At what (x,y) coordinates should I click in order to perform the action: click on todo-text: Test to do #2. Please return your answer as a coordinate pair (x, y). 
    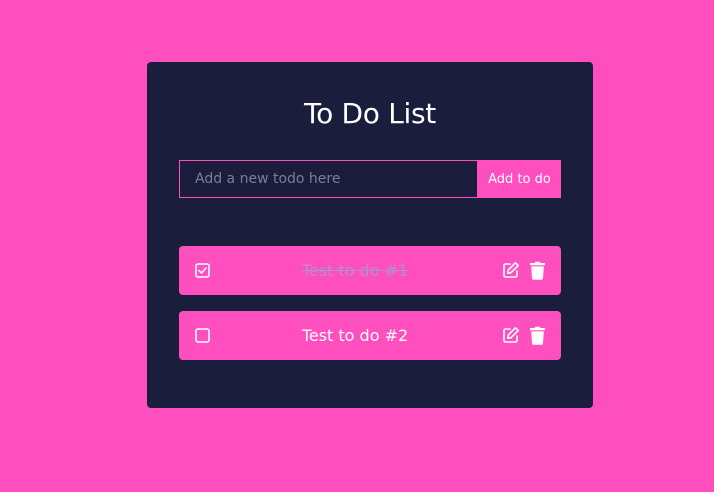
    Looking at the image, I should click on (355, 335).